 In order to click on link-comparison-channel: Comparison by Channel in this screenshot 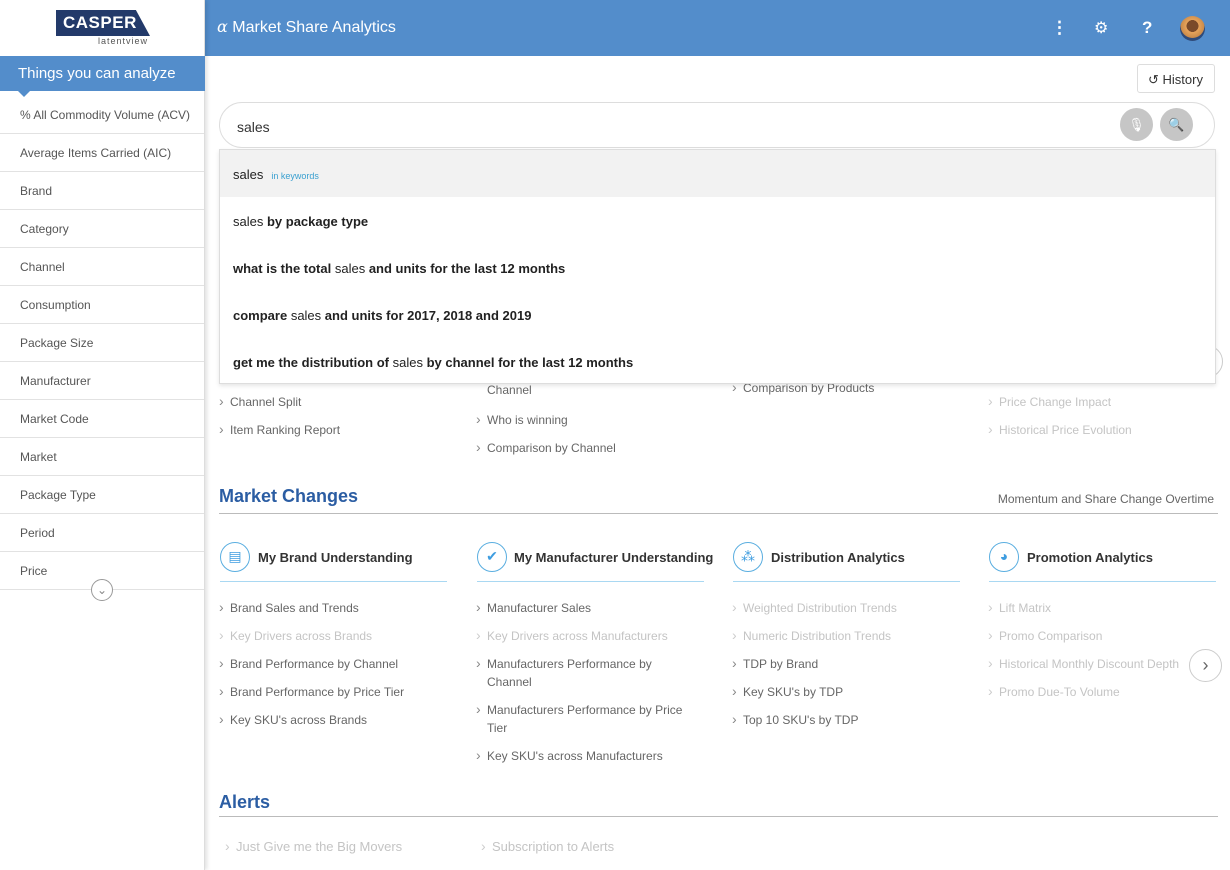, I will do `click(546, 447)`.